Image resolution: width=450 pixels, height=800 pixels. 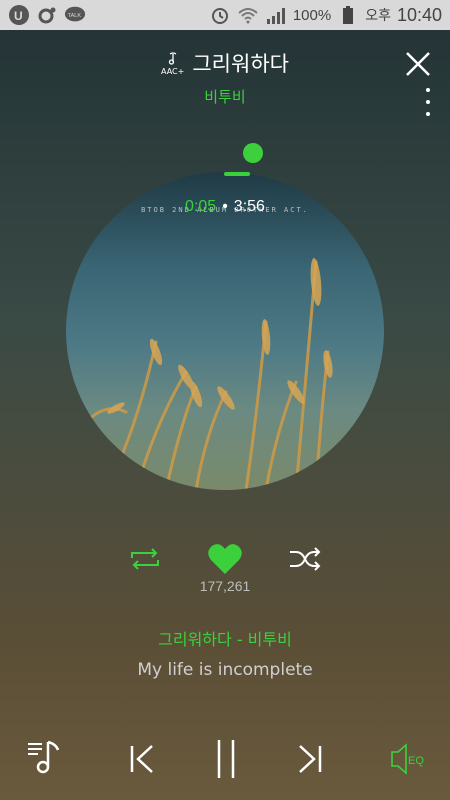 I want to click on playback-controls: EQ, so click(x=225, y=760).